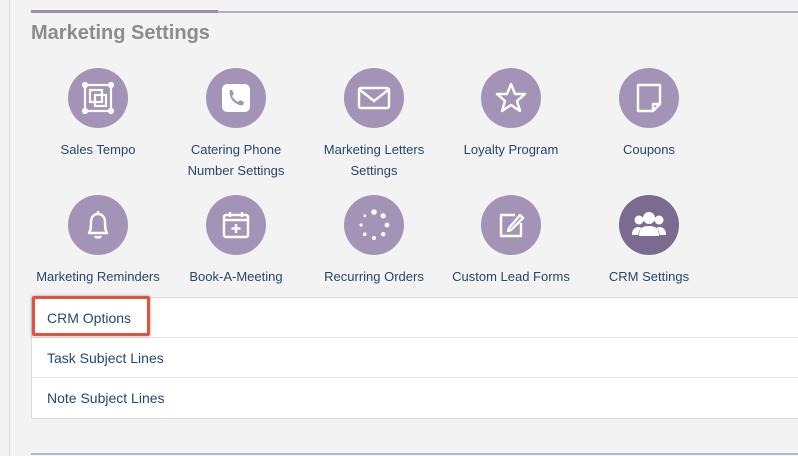 The height and width of the screenshot is (456, 798). What do you see at coordinates (374, 276) in the screenshot?
I see `tile-label: Recurring Orders` at bounding box center [374, 276].